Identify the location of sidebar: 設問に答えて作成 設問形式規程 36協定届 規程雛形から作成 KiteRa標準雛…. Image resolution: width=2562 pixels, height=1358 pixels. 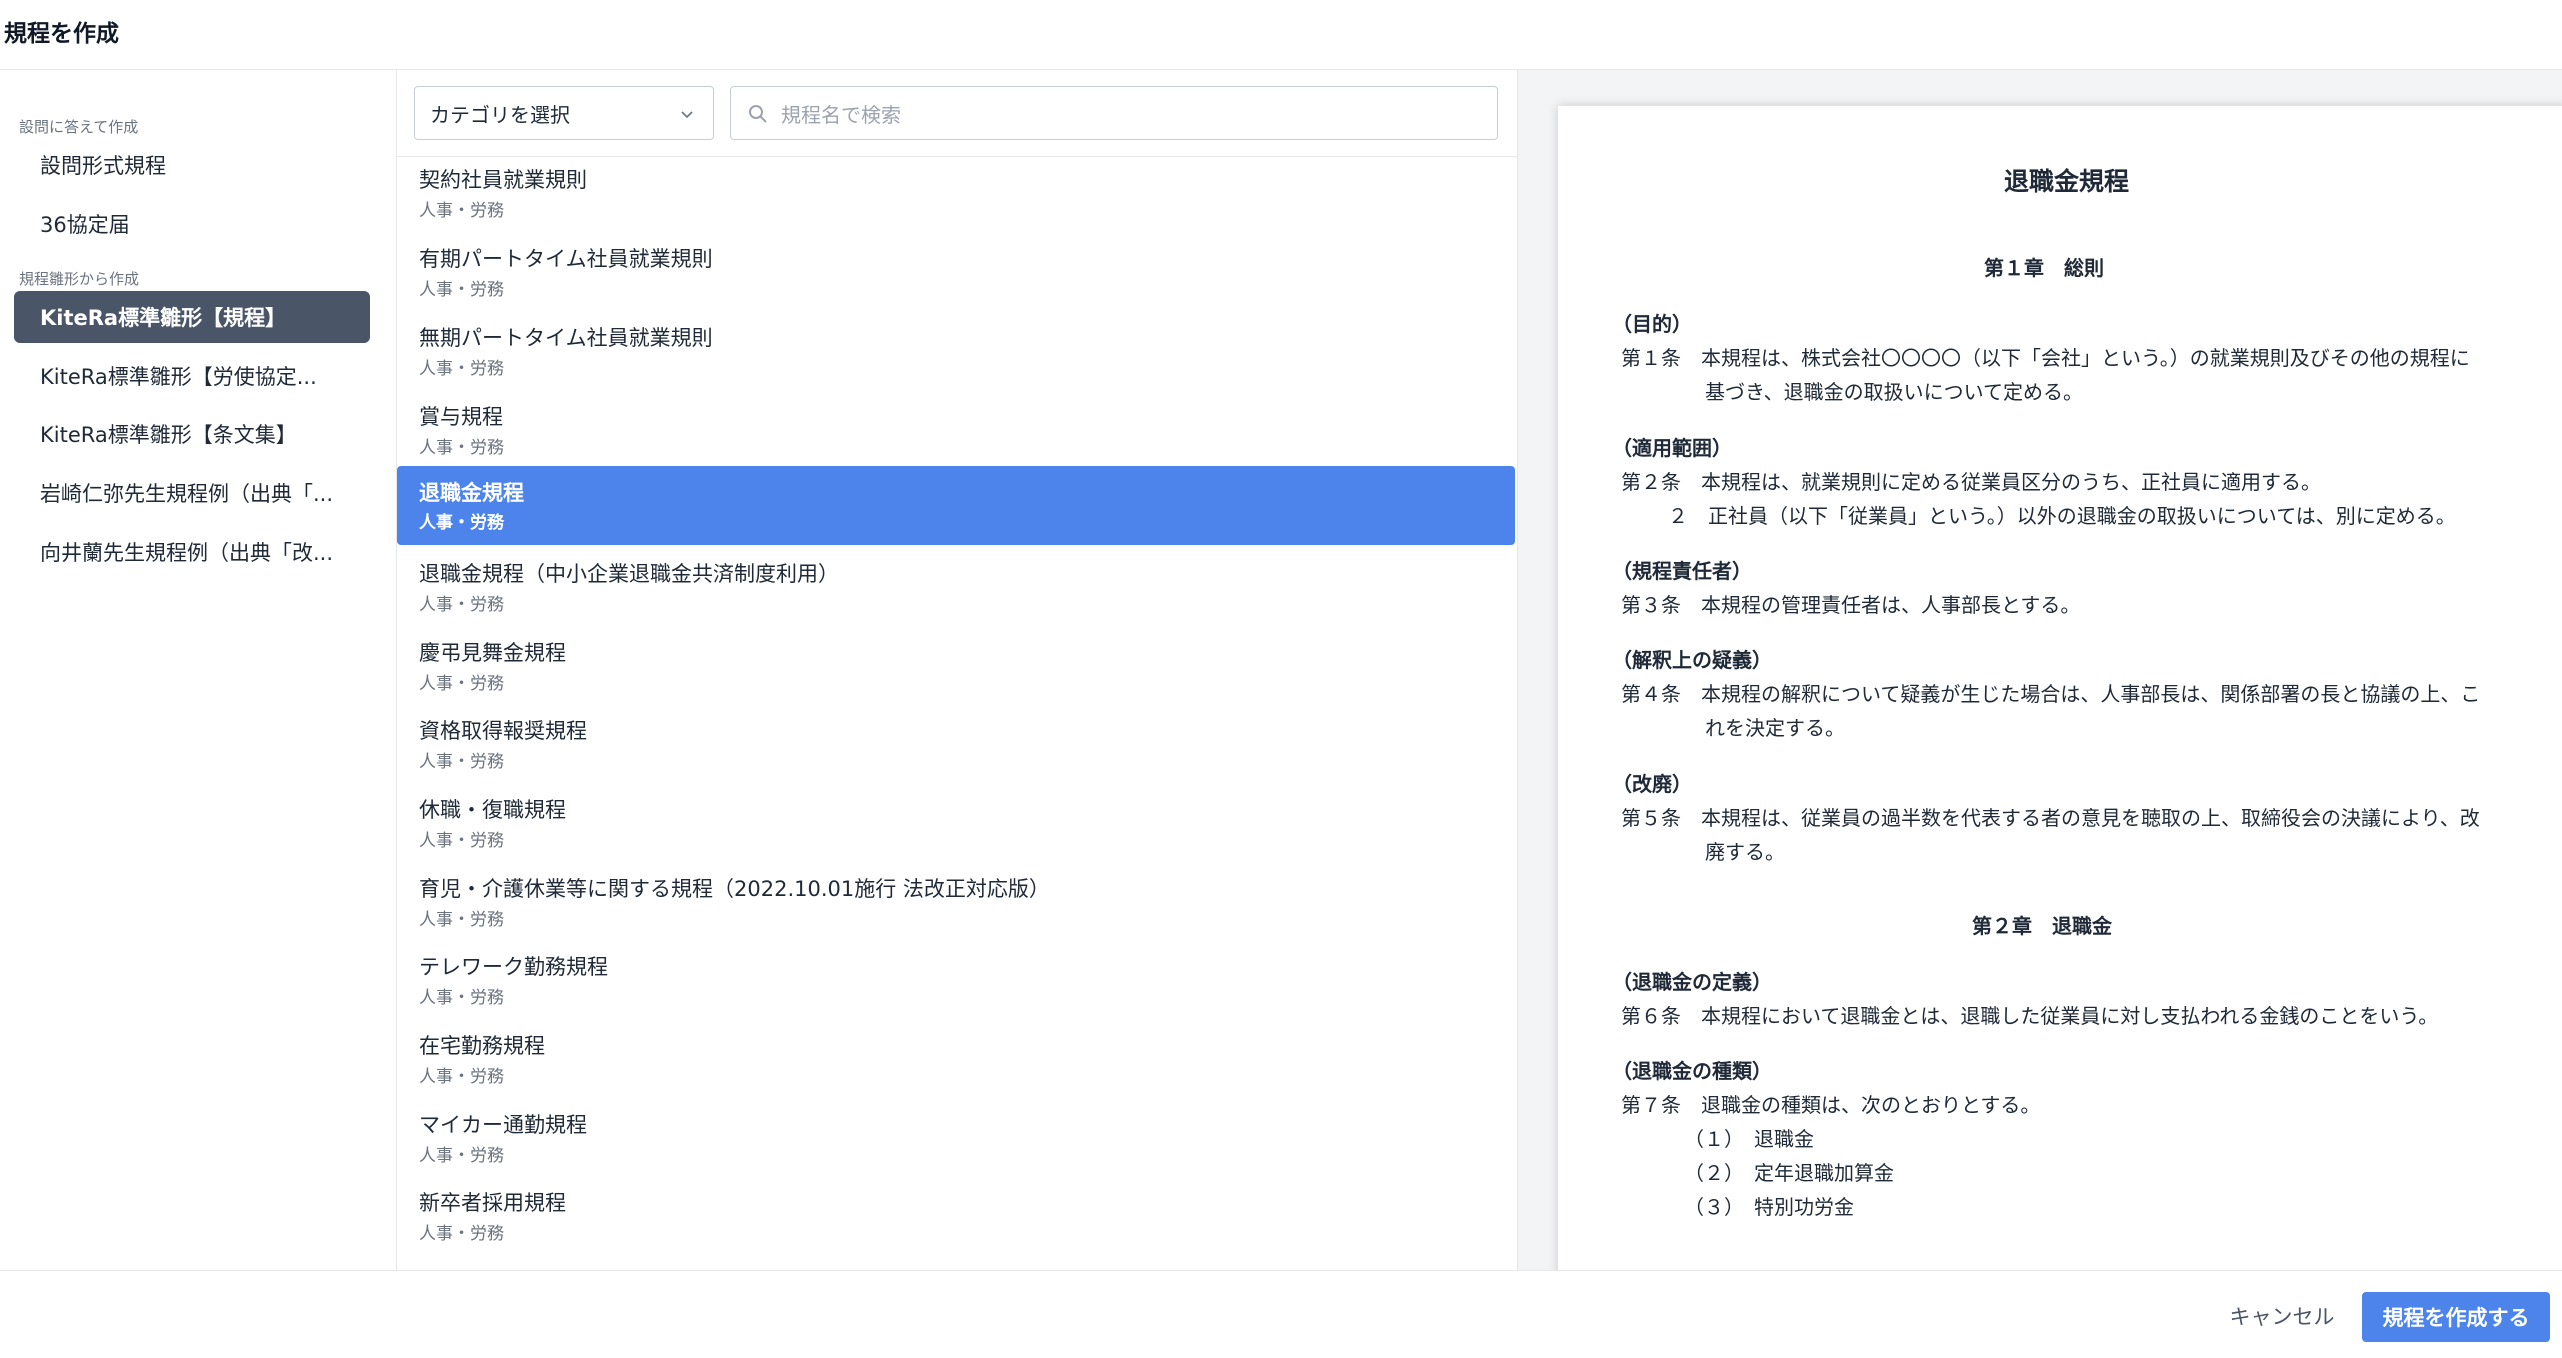
(198, 670).